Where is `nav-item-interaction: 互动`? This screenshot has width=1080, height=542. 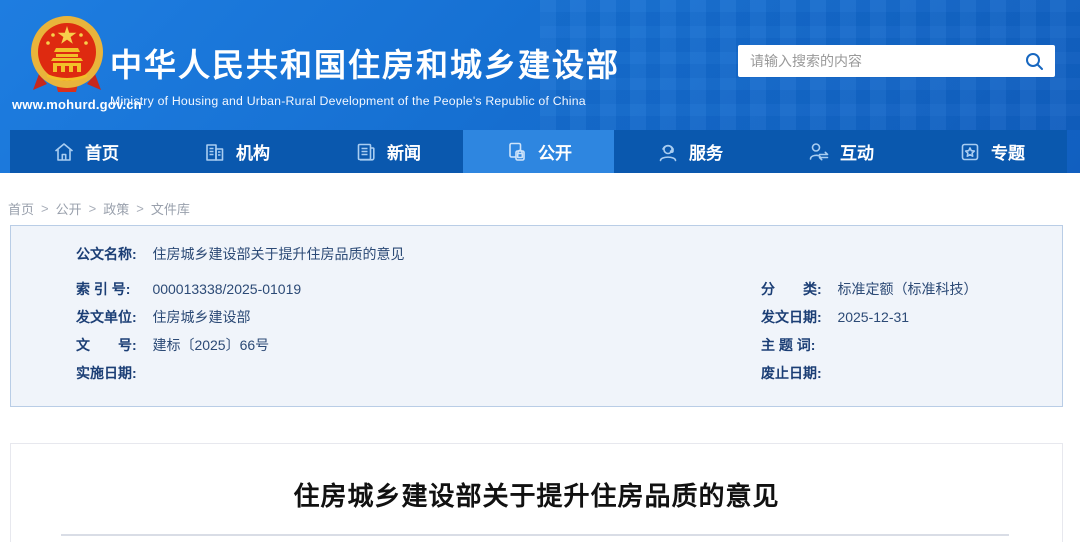
nav-item-interaction: 互动 is located at coordinates (840, 151).